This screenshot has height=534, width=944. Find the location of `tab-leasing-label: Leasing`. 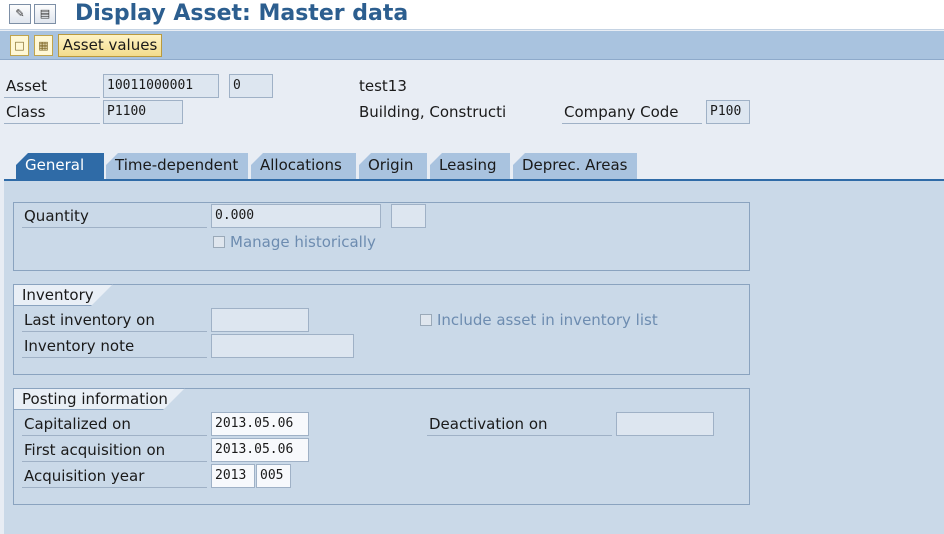

tab-leasing-label: Leasing is located at coordinates (468, 165).